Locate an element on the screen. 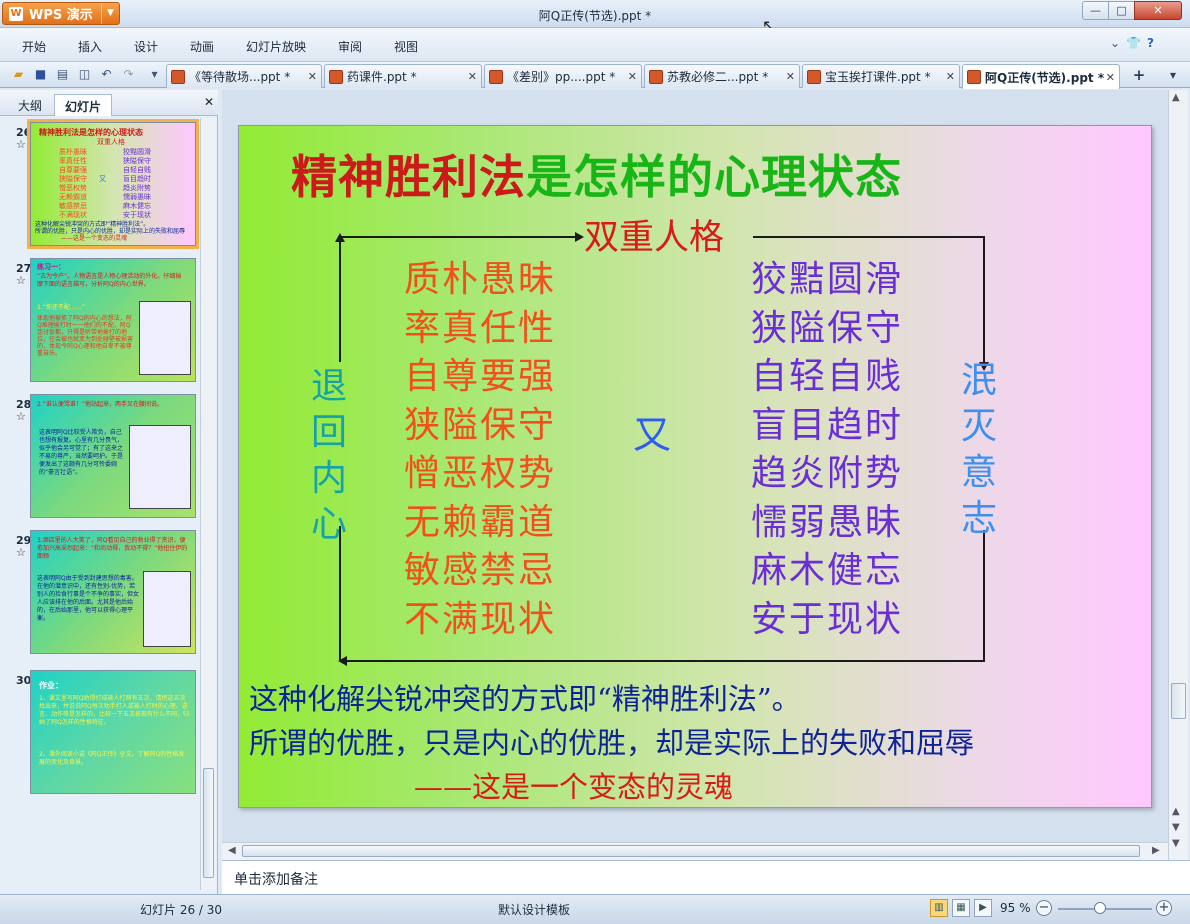 Image resolution: width=1190 pixels, height=924 pixels. window-title: 阿Q正传(节选).ppt * is located at coordinates (595, 16).